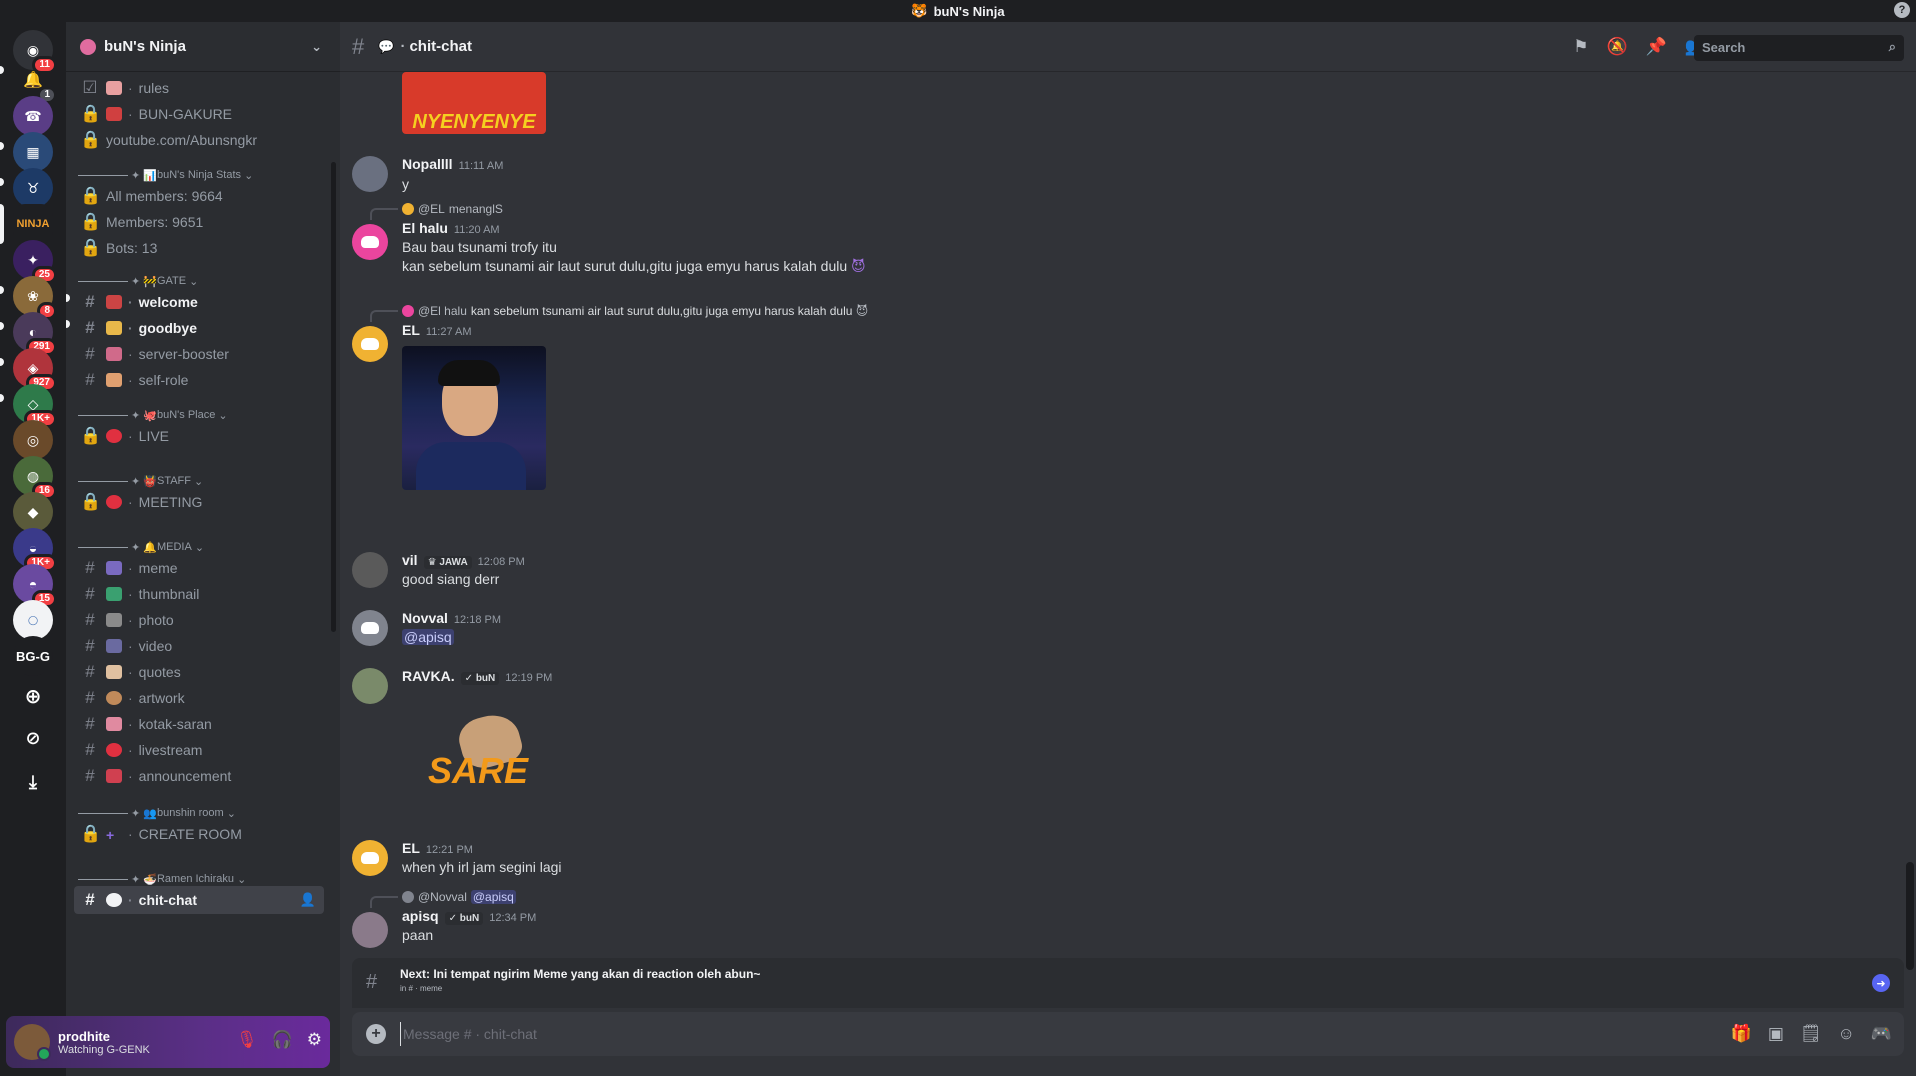  What do you see at coordinates (33, 620) in the screenshot?
I see `server-icon: ◯` at bounding box center [33, 620].